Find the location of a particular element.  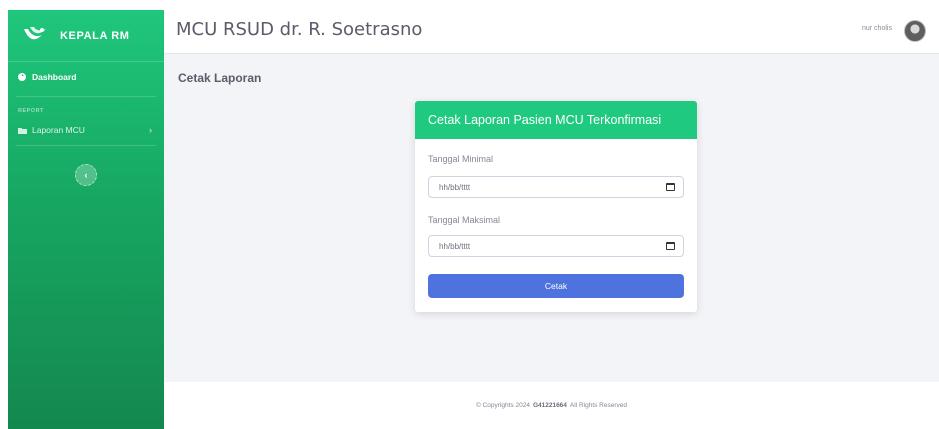

footer-code: G41221664 is located at coordinates (549, 405).